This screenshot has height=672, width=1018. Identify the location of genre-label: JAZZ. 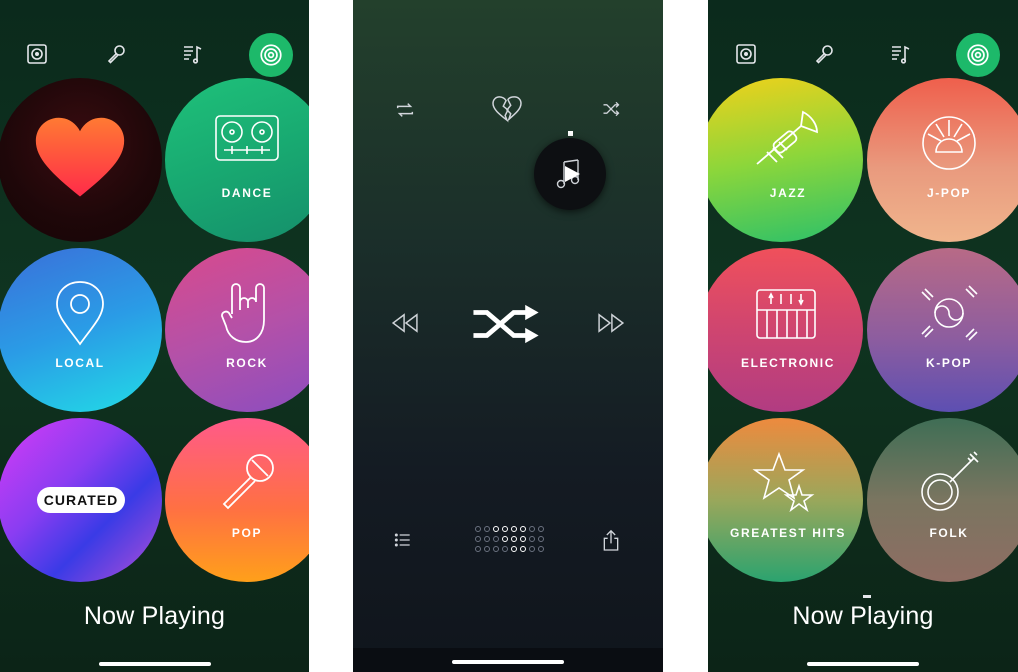
(788, 193).